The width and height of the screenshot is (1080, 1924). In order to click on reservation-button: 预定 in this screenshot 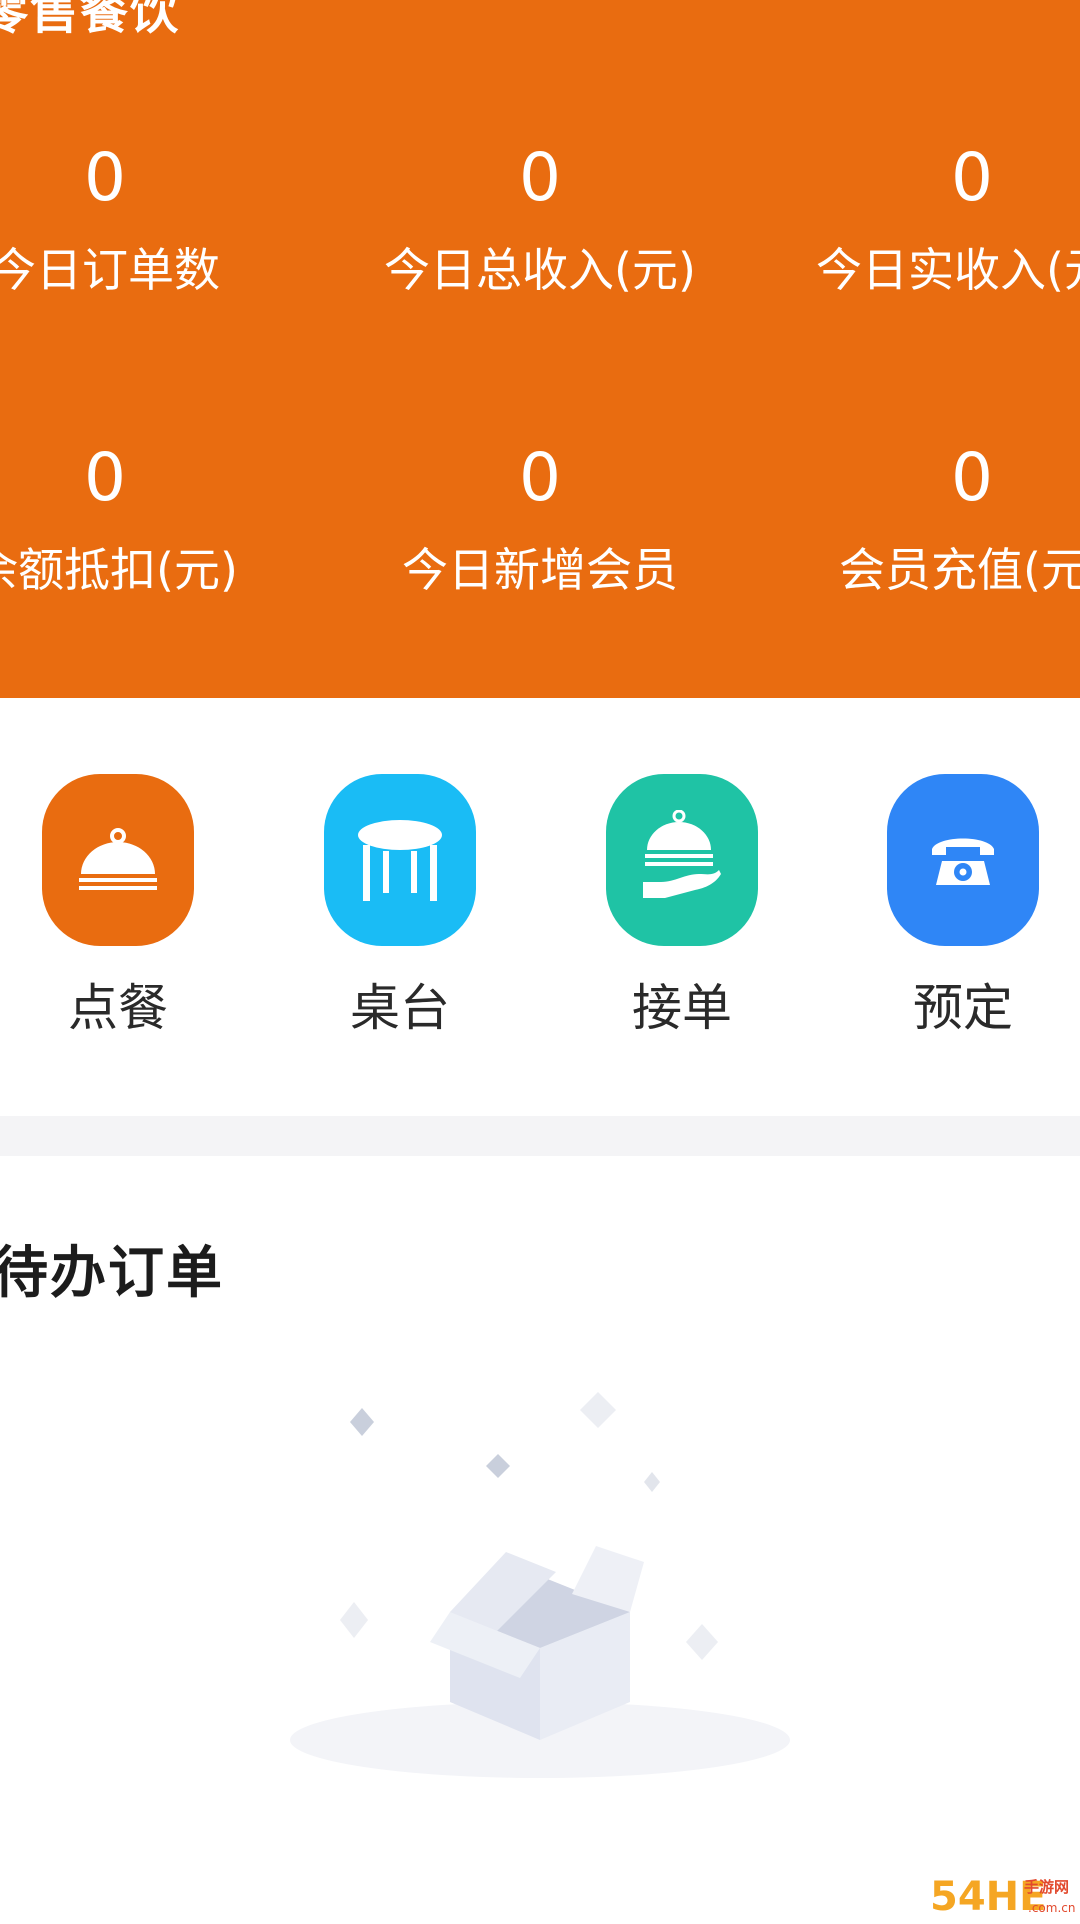, I will do `click(963, 906)`.